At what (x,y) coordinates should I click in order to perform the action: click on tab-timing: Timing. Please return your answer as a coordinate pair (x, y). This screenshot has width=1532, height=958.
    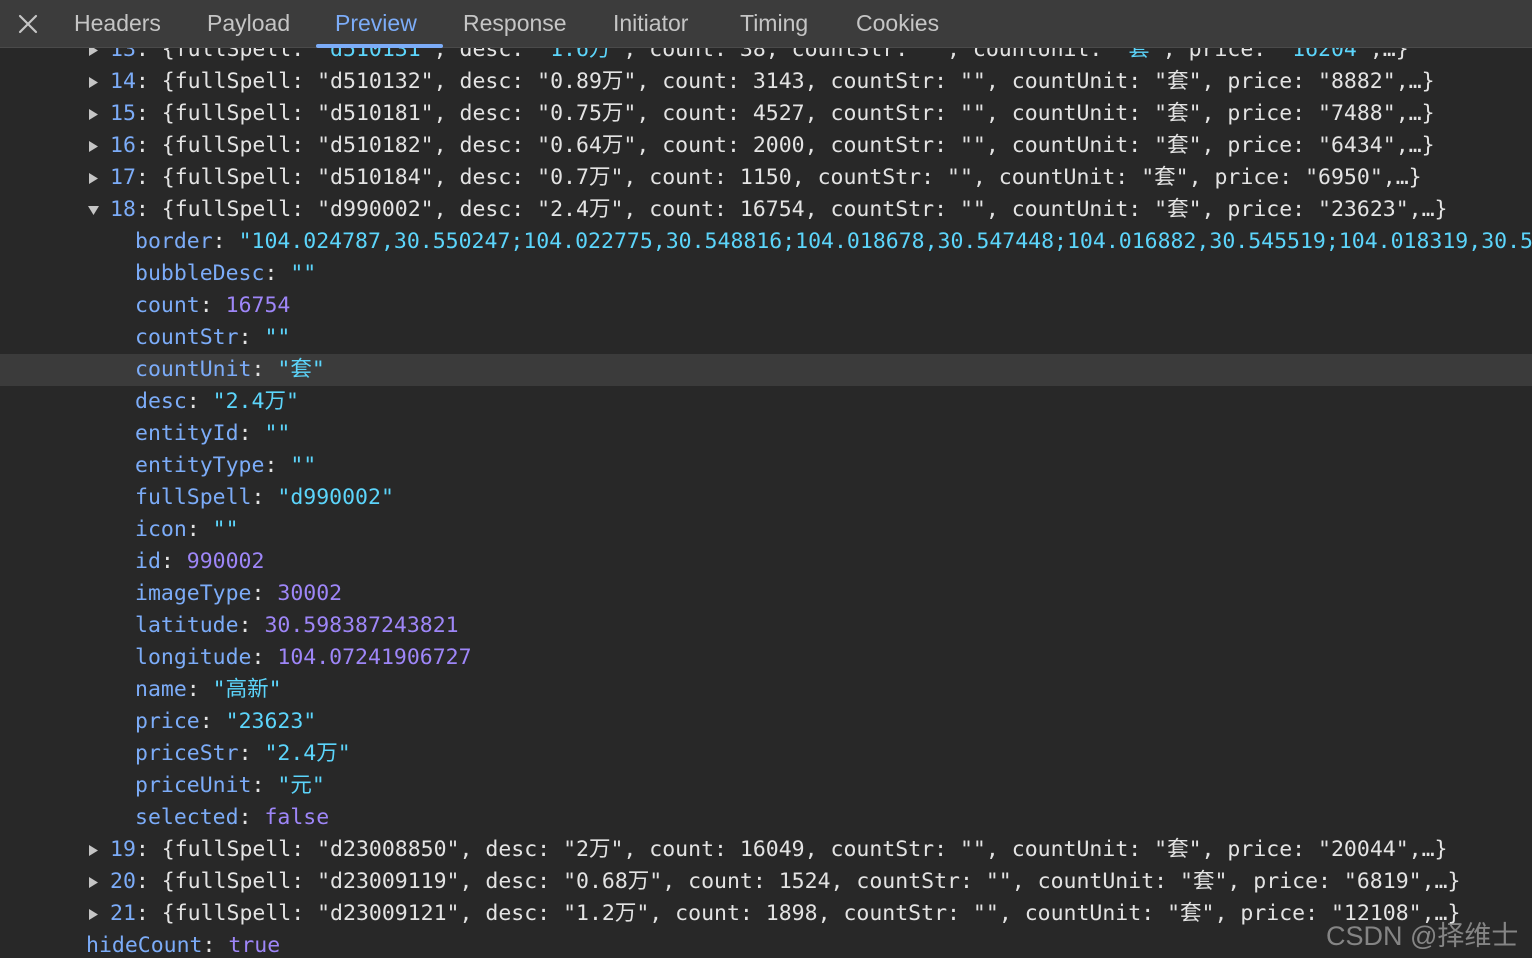
    Looking at the image, I should click on (774, 23).